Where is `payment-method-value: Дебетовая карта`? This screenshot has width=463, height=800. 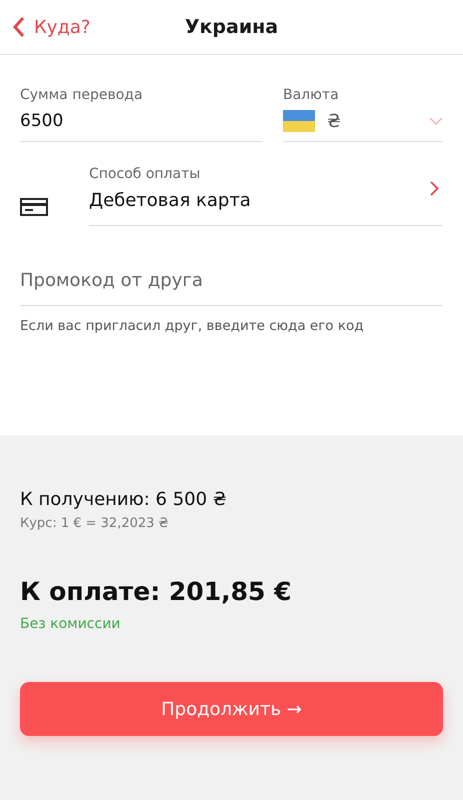
payment-method-value: Дебетовая карта is located at coordinates (170, 200).